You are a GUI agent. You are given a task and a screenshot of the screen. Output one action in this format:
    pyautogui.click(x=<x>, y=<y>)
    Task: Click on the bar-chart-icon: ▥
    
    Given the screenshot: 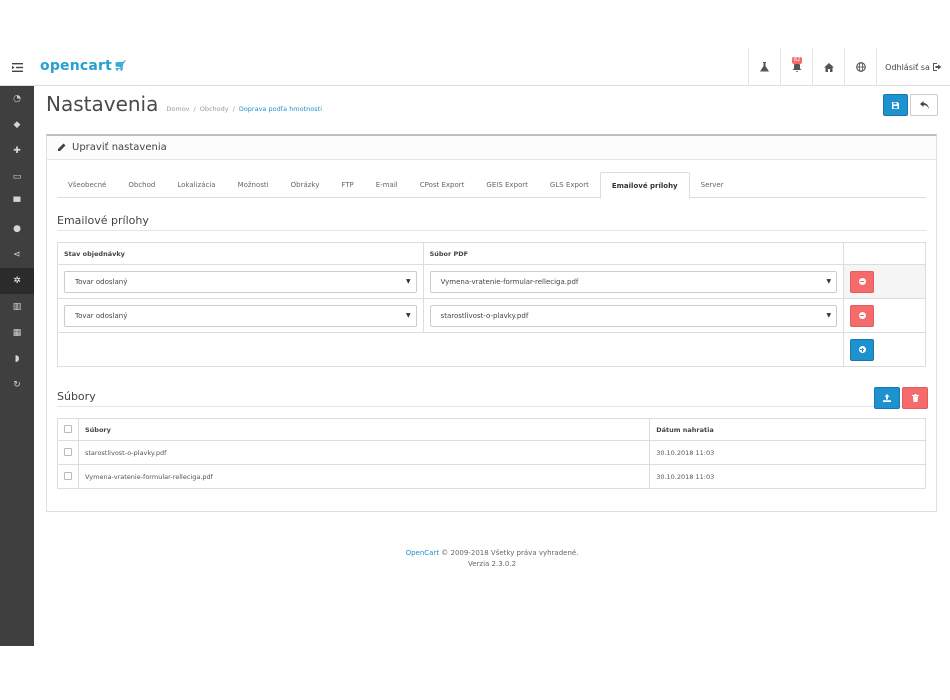 What is the action you would take?
    pyautogui.click(x=17, y=307)
    